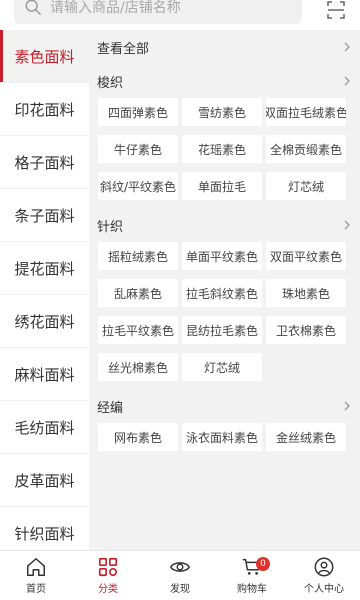  I want to click on chip-grid: 网布素色 泳衣面料素色 金丝绒素色, so click(224, 441).